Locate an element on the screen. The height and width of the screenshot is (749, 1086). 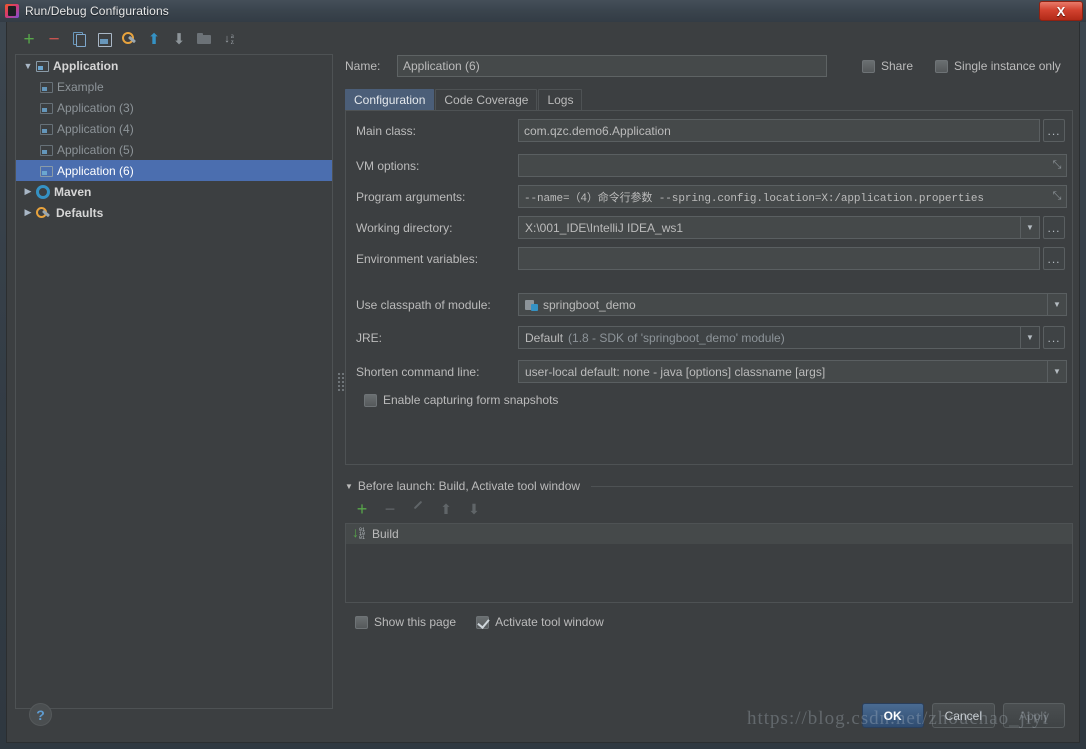
tree-item-application-5: Application (5) is located at coordinates (174, 149).